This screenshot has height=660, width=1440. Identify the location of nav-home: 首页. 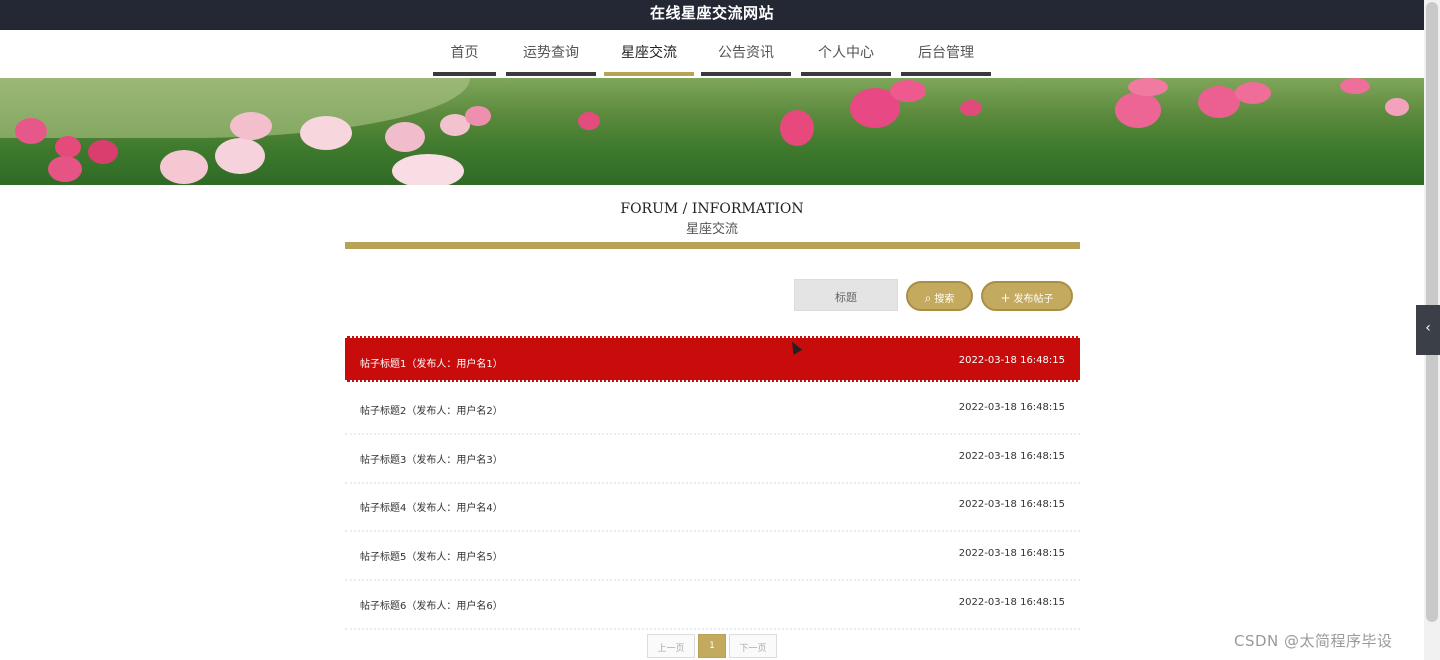
(464, 53).